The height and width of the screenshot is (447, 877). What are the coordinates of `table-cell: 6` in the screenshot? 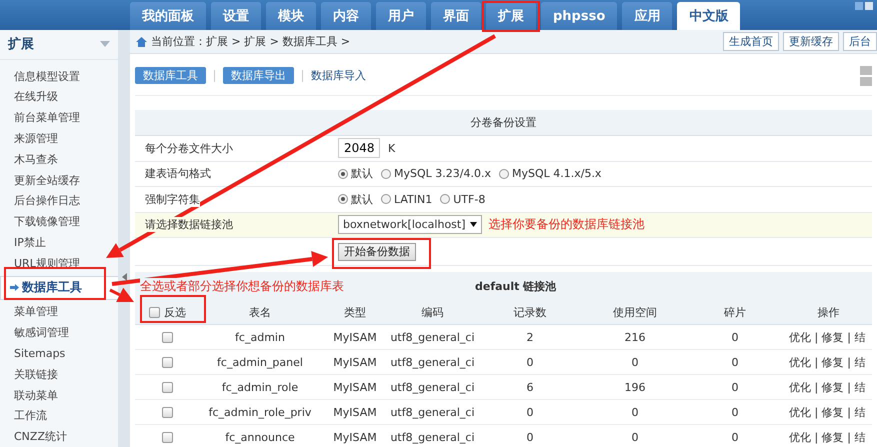 It's located at (530, 387).